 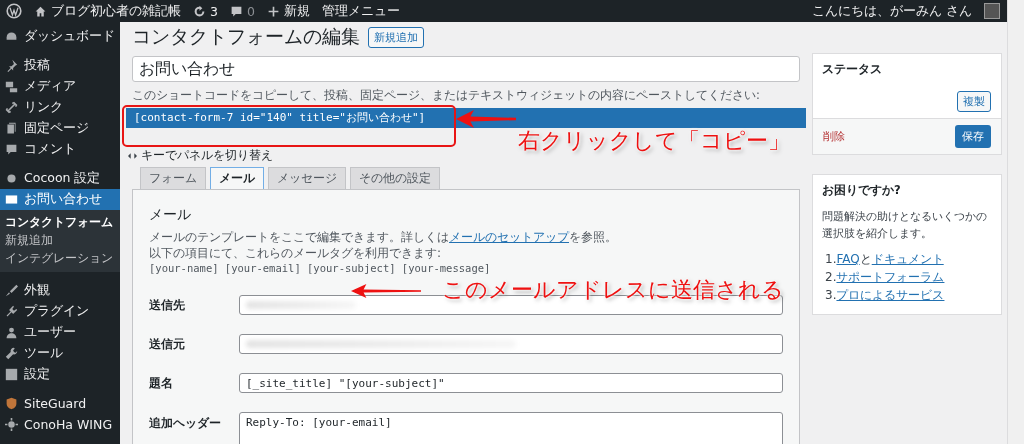 I want to click on shortcode-hint: このショートコードをコピーして、投稿、固定ページ、またはテキストウィジェットの内容にペーストしてください:, so click(x=446, y=95).